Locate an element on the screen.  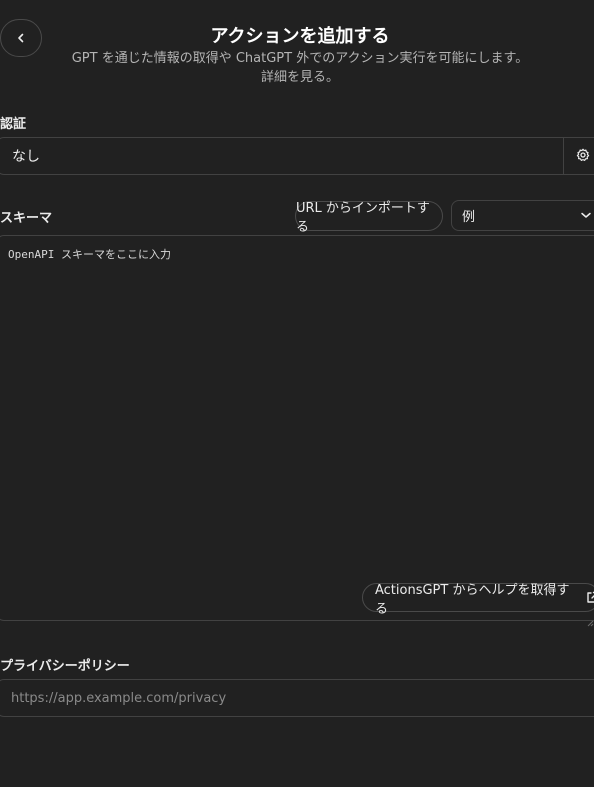
example-select-value: 例 is located at coordinates (469, 217).